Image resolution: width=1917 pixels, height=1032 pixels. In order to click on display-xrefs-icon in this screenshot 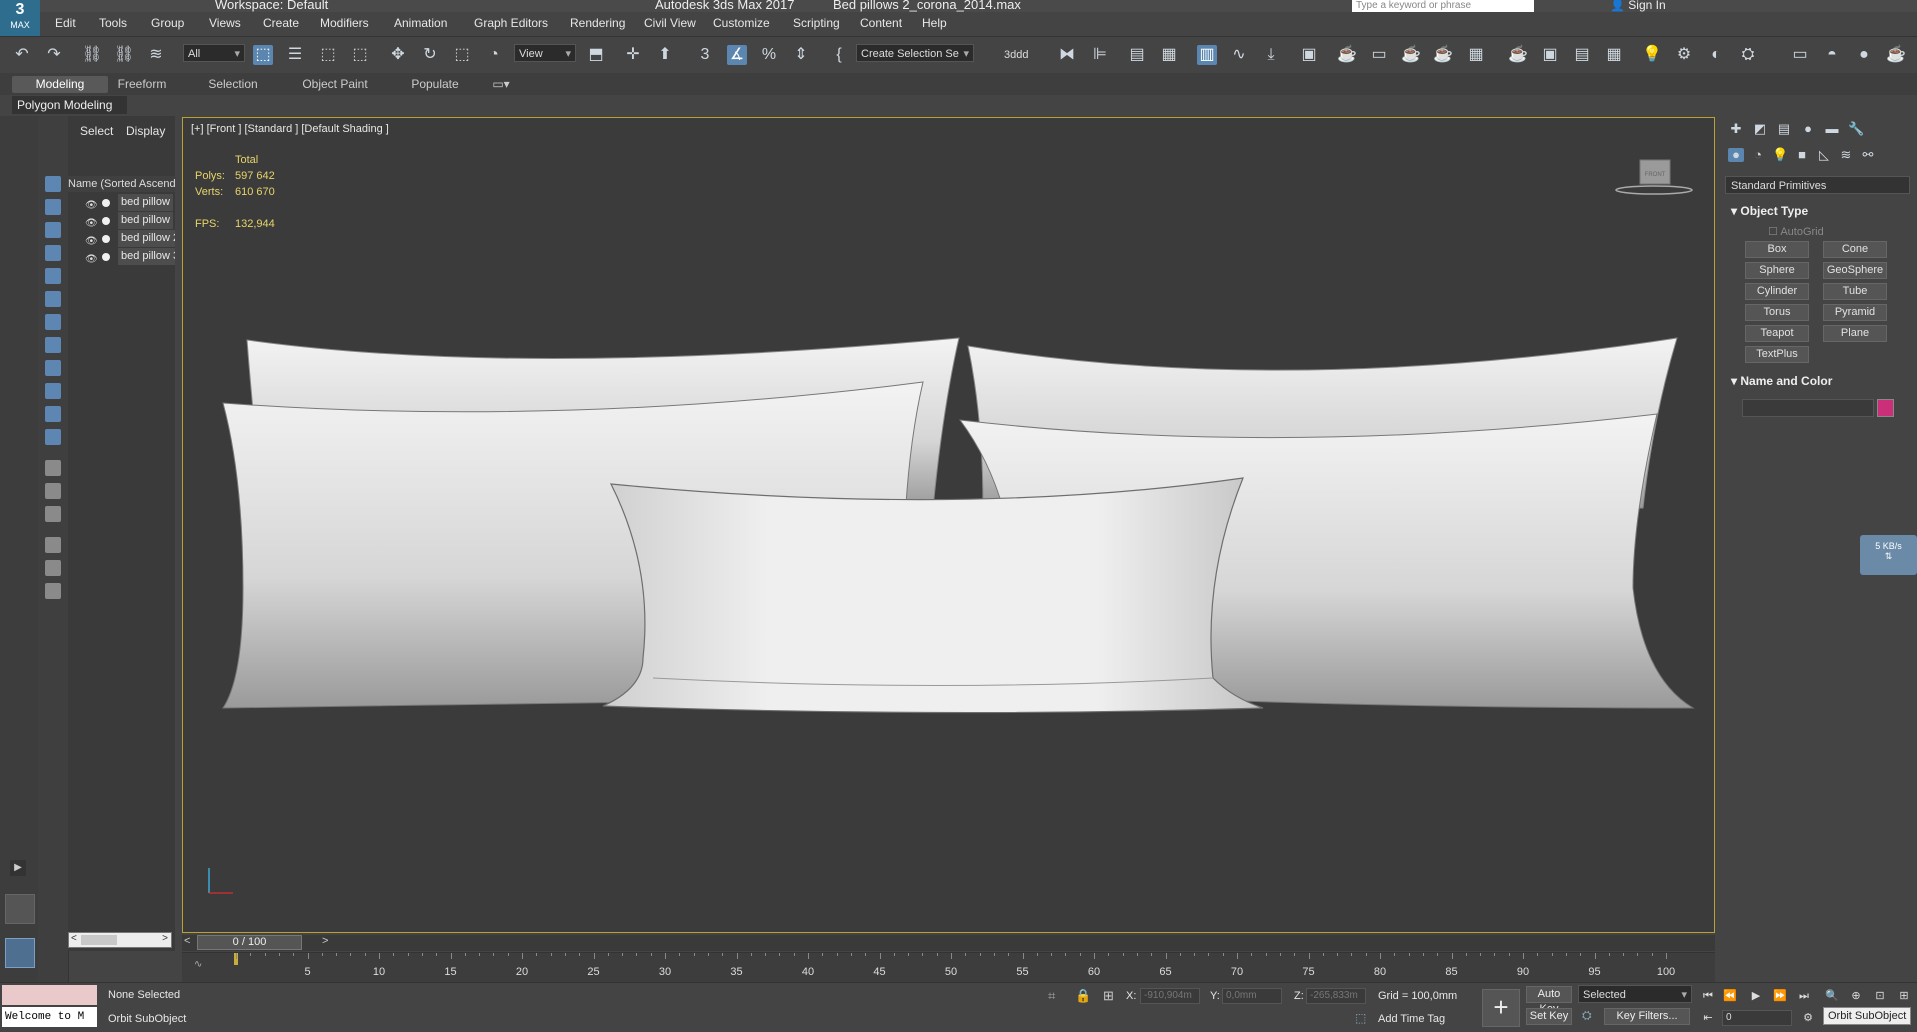, I will do `click(53, 345)`.